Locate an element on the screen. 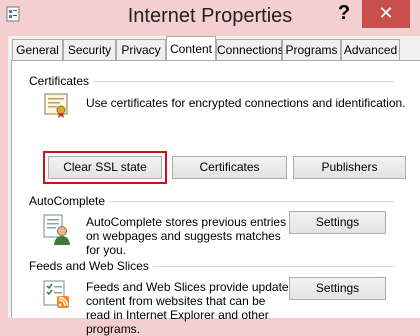 The image size is (420, 336). tab-programs: Programs is located at coordinates (311, 49).